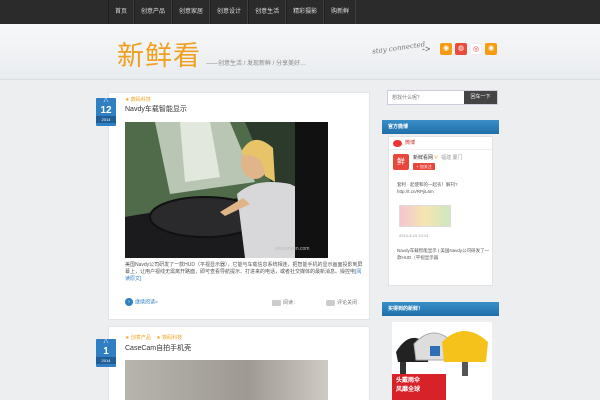 The height and width of the screenshot is (400, 600). I want to click on read-label: 阅读：, so click(291, 303).